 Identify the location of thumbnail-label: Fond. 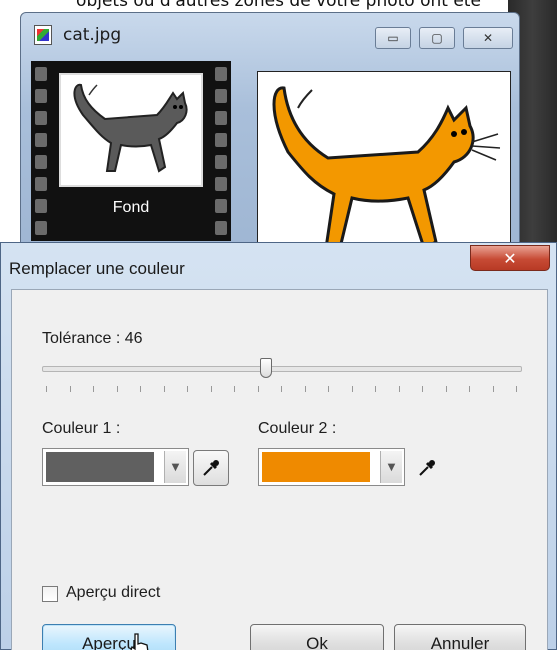
(131, 207).